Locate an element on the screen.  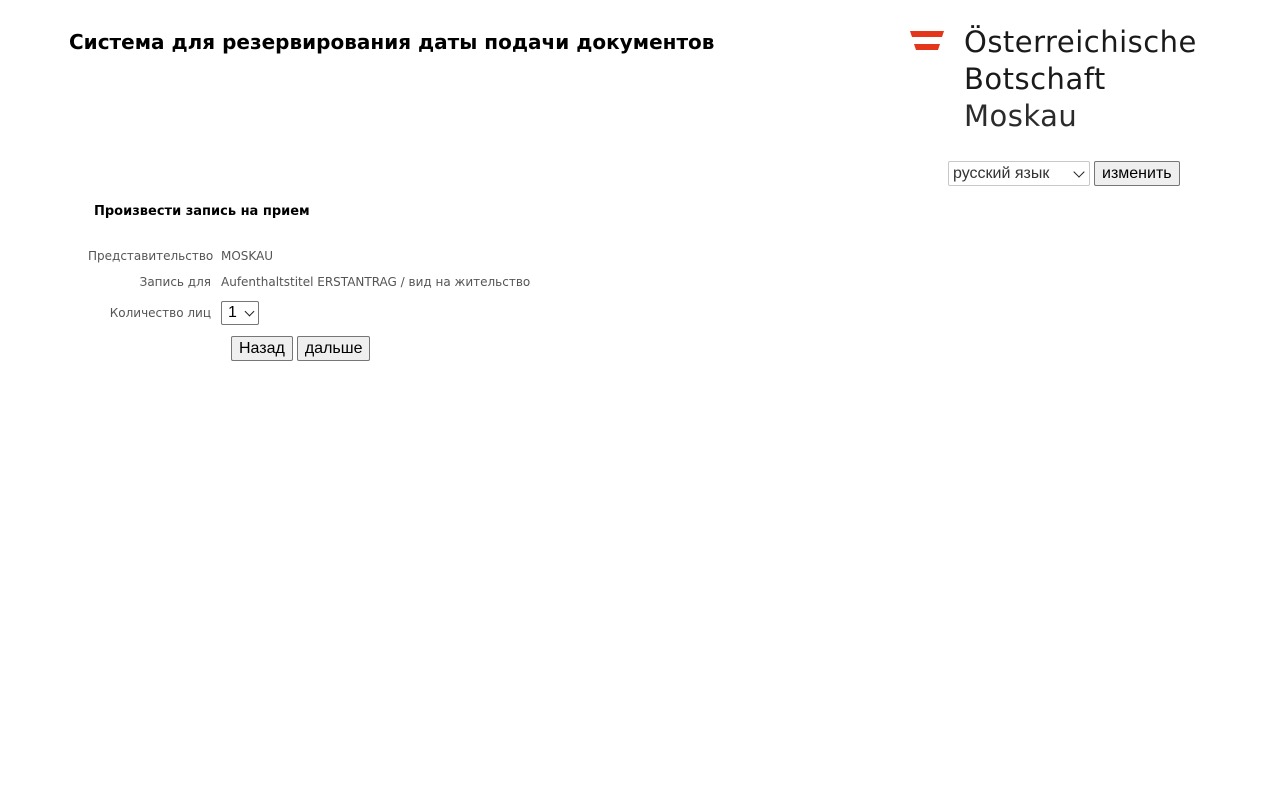
person-count-select: 1 is located at coordinates (240, 313).